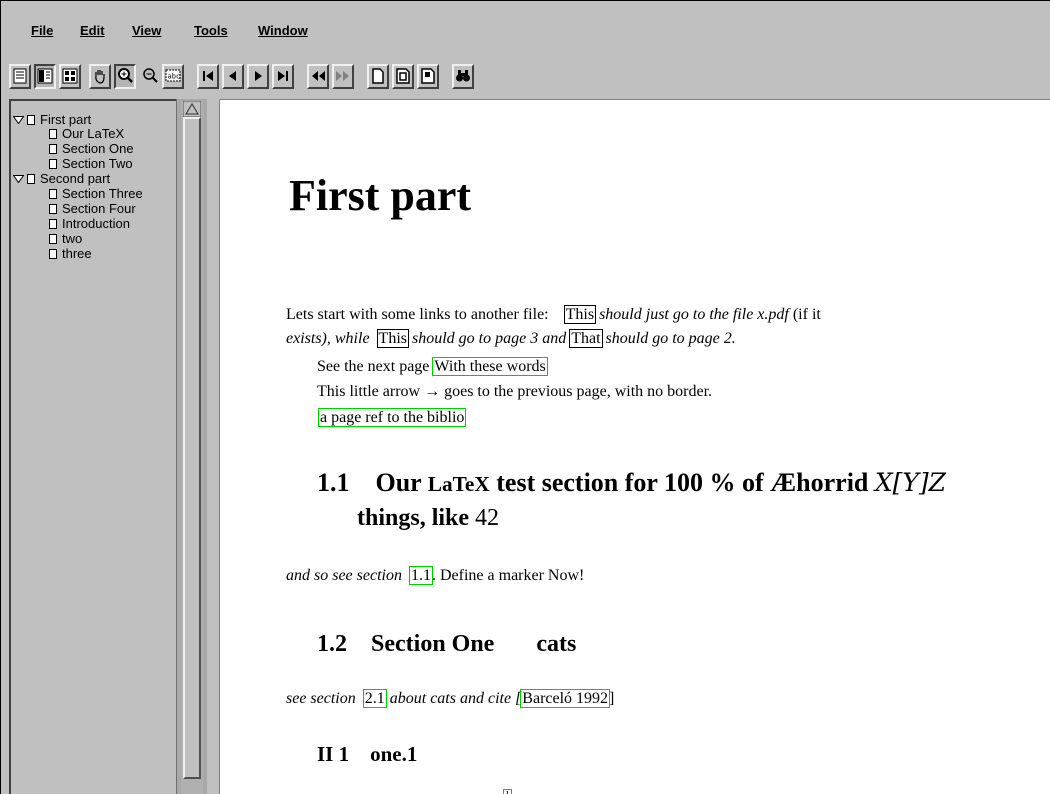  What do you see at coordinates (70, 76) in the screenshot?
I see `view-thumbnails-button` at bounding box center [70, 76].